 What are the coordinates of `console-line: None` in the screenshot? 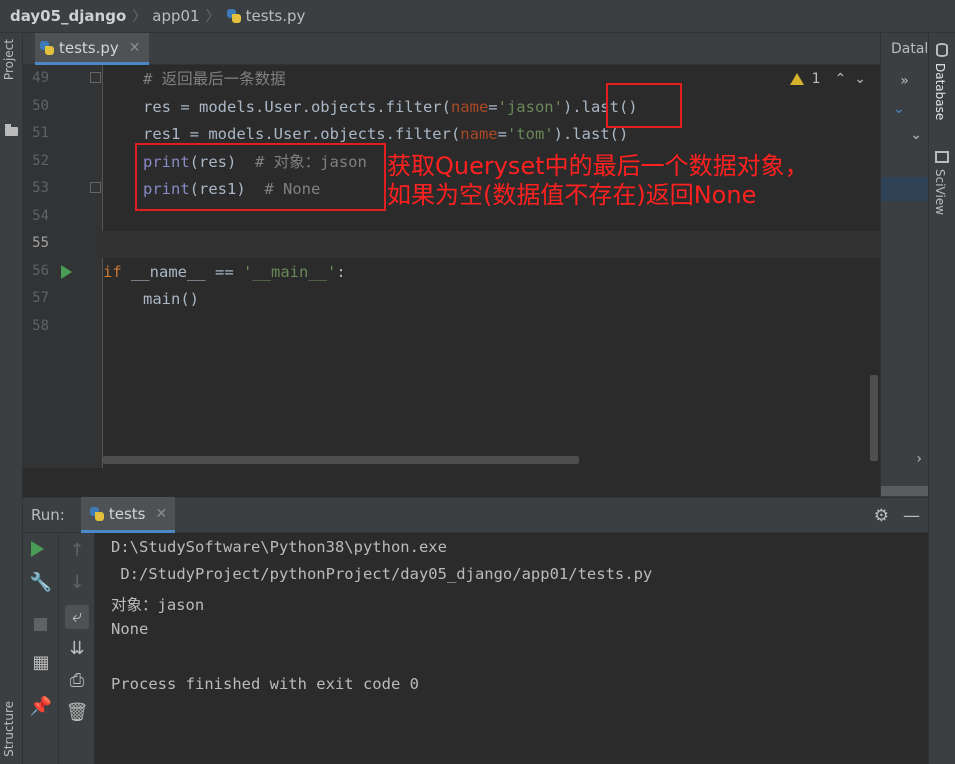 It's located at (130, 629).